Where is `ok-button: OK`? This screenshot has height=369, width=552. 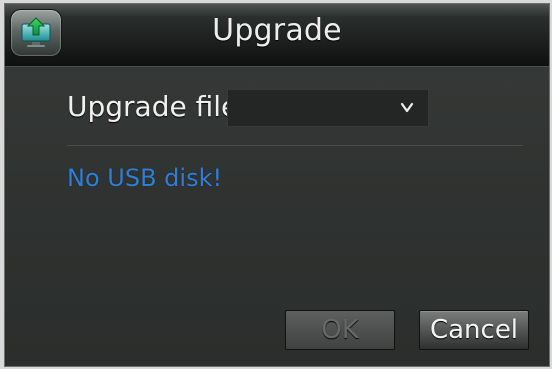 ok-button: OK is located at coordinates (340, 330).